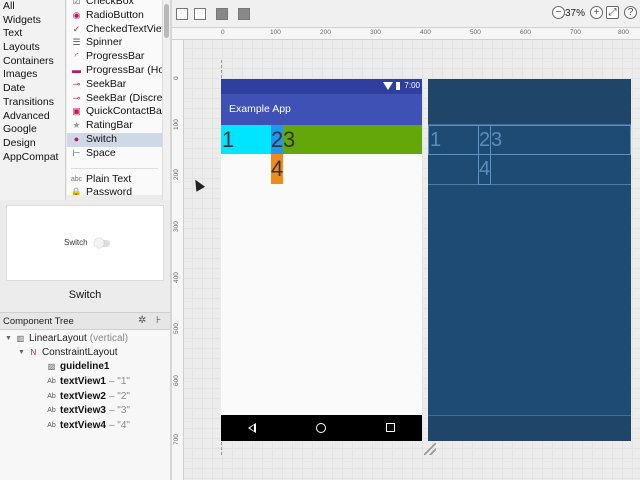 This screenshot has width=640, height=480. What do you see at coordinates (114, 4) in the screenshot?
I see `palette-item-checkbox: ☑ CheckBox` at bounding box center [114, 4].